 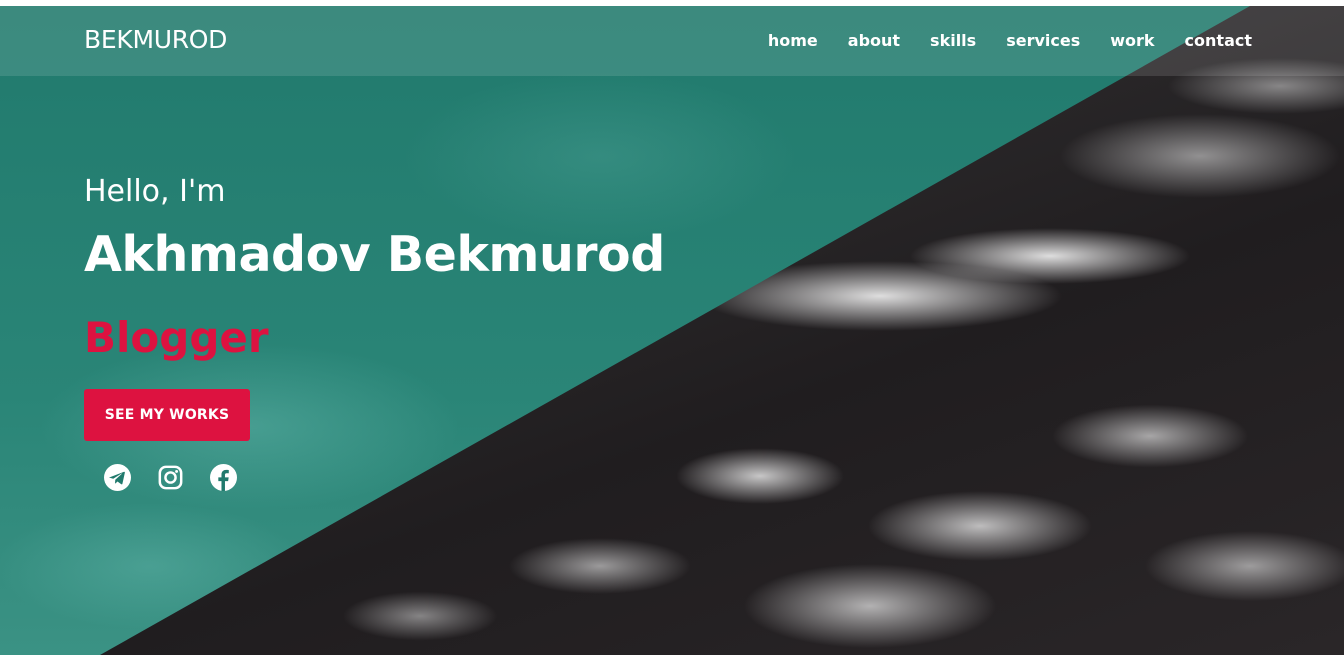 I want to click on main-nav: home about skills services work contact, so click(x=995, y=40).